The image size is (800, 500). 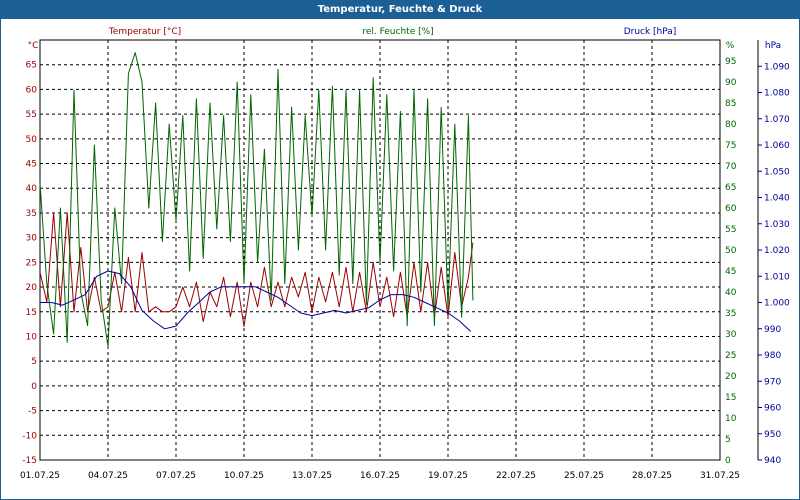 What do you see at coordinates (144, 32) in the screenshot?
I see `temperature-series-label: Temperatur [°C]` at bounding box center [144, 32].